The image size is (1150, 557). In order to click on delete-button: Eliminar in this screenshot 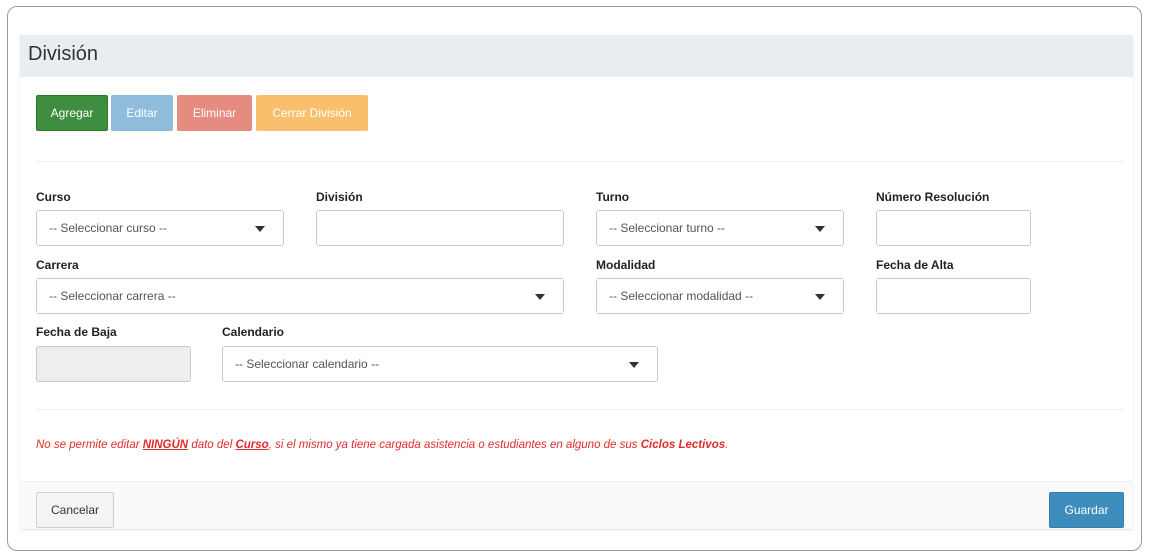, I will do `click(214, 113)`.